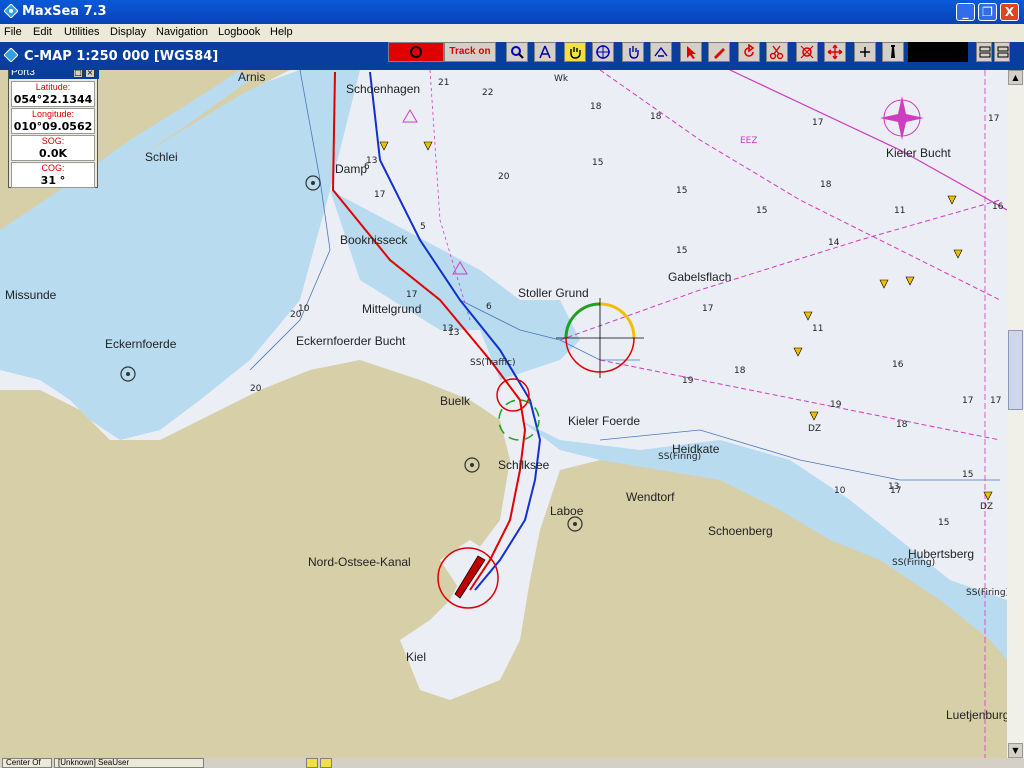  Describe the element at coordinates (965, 12) in the screenshot. I see `minimize-button: _` at that location.